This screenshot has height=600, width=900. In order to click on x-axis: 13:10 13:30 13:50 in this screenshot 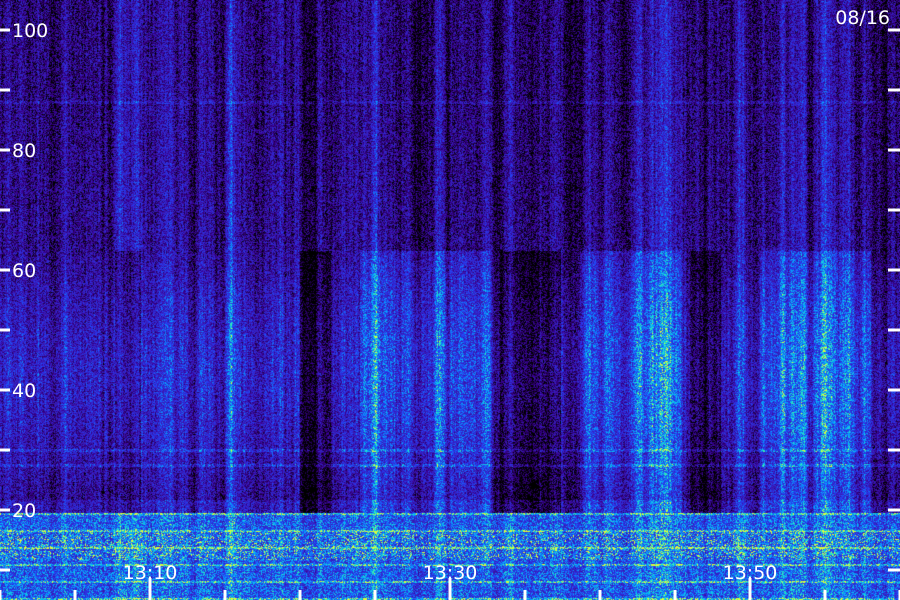, I will do `click(450, 581)`.